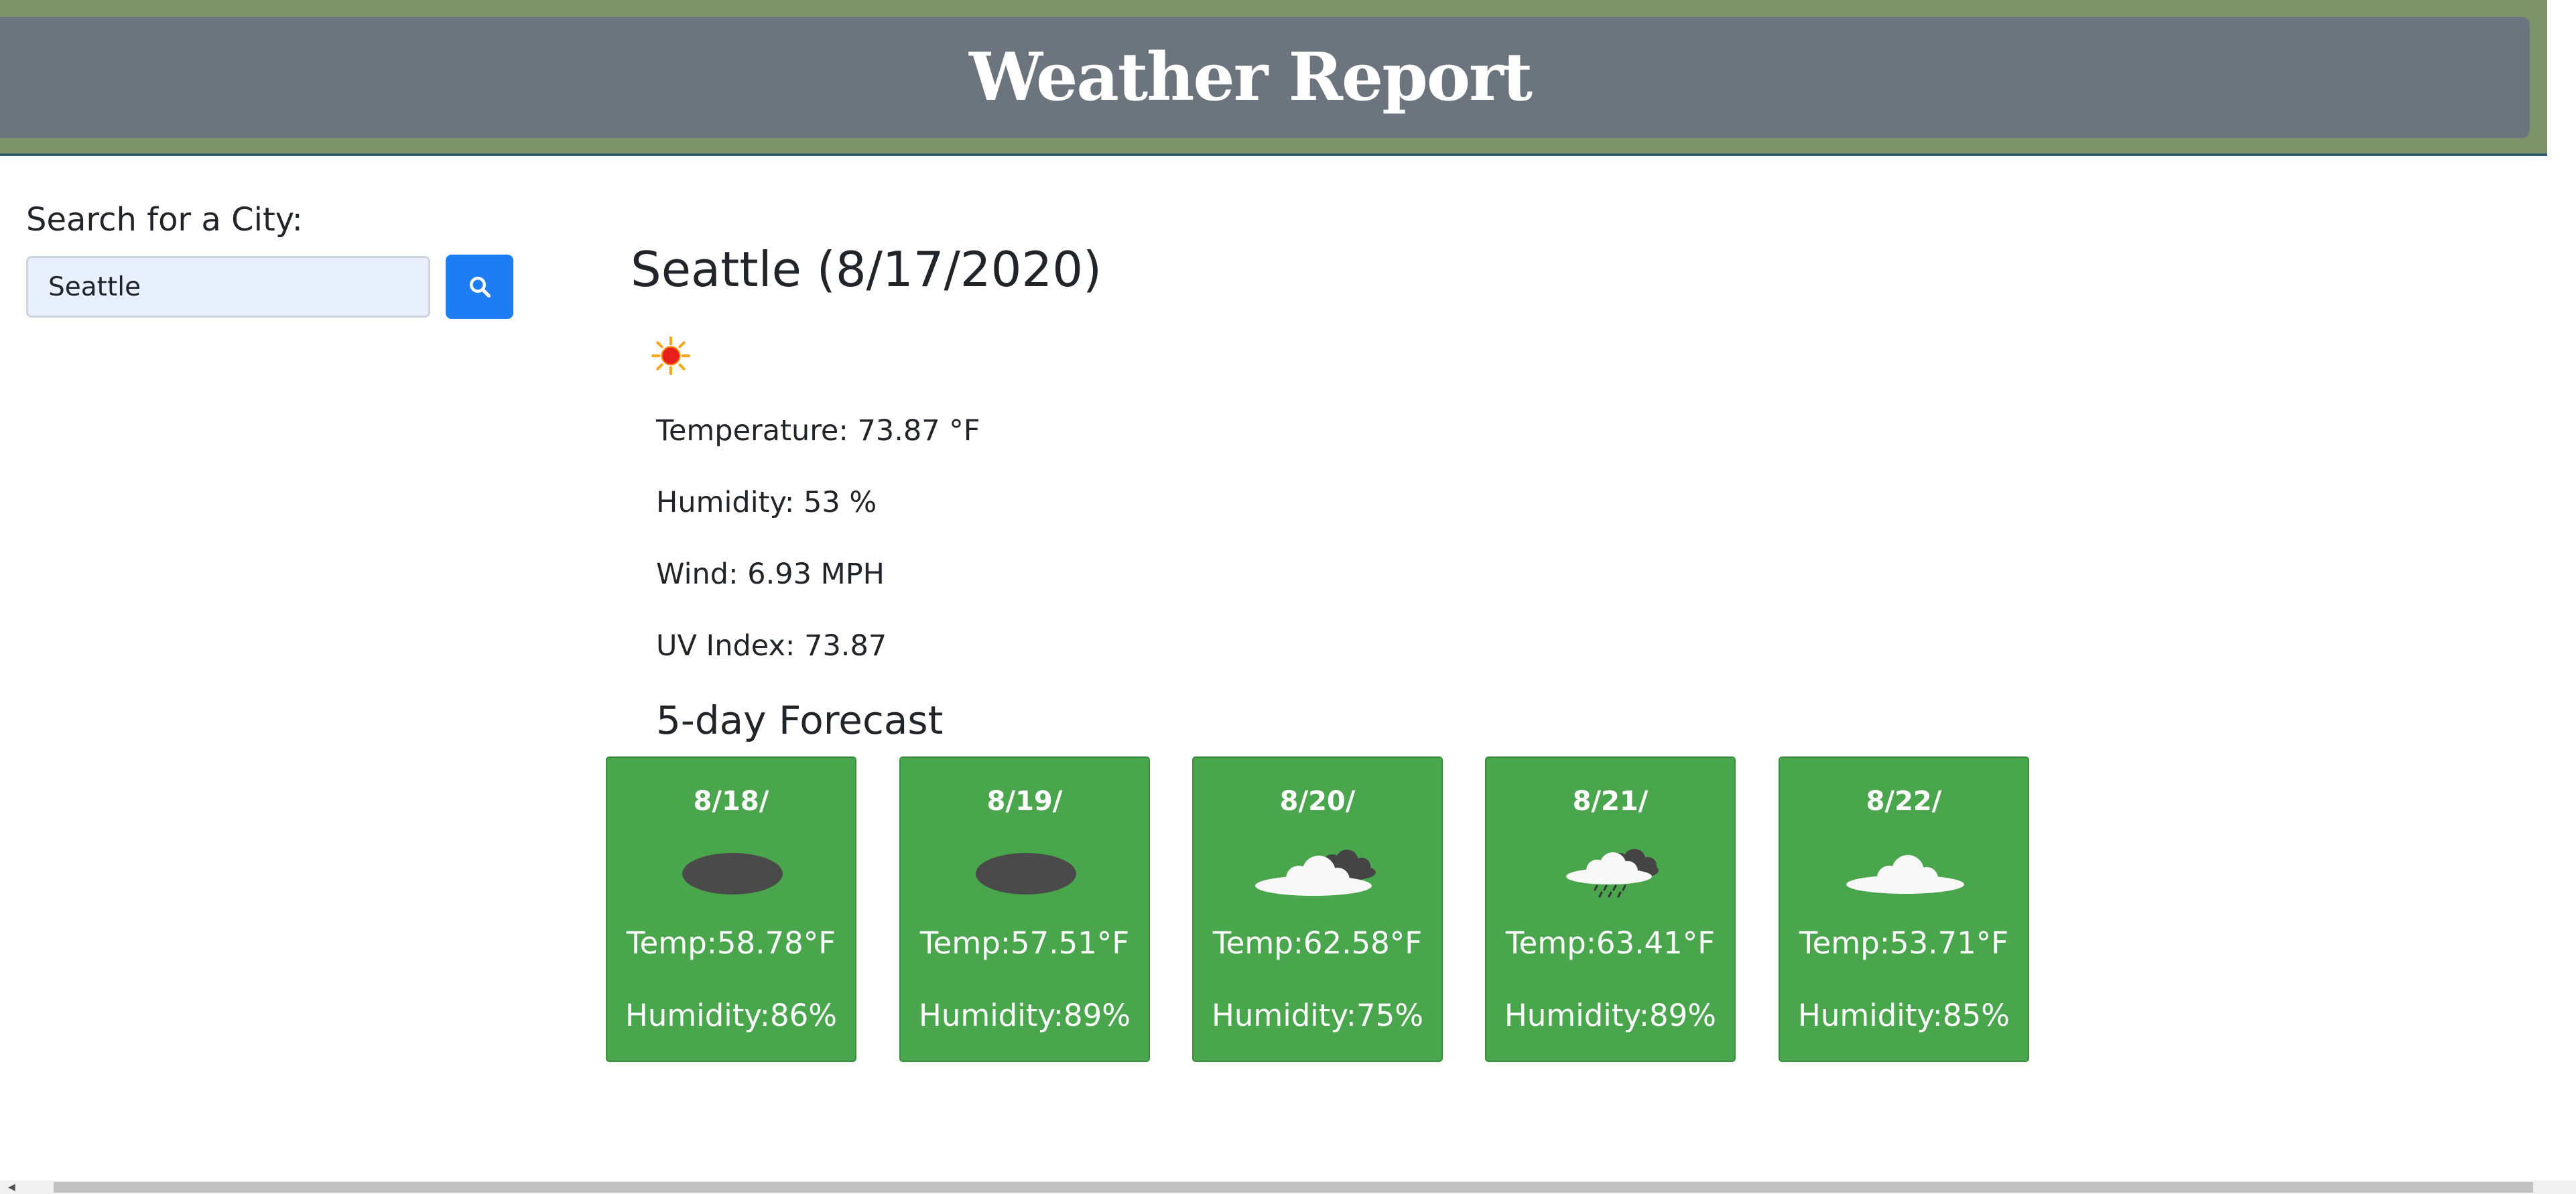  Describe the element at coordinates (1317, 943) in the screenshot. I see `forecast-temp: Temp:62.58°F` at that location.